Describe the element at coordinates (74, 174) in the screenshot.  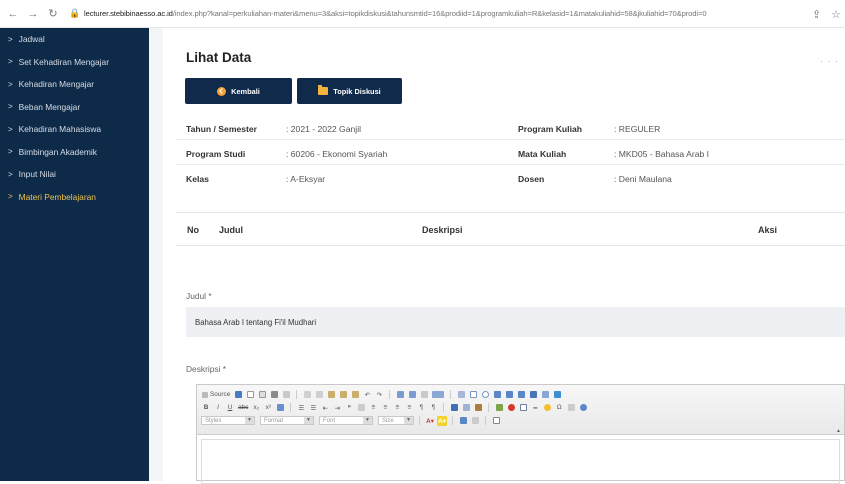
I see `sidebar-item-input-nilai: > Input Nilai` at that location.